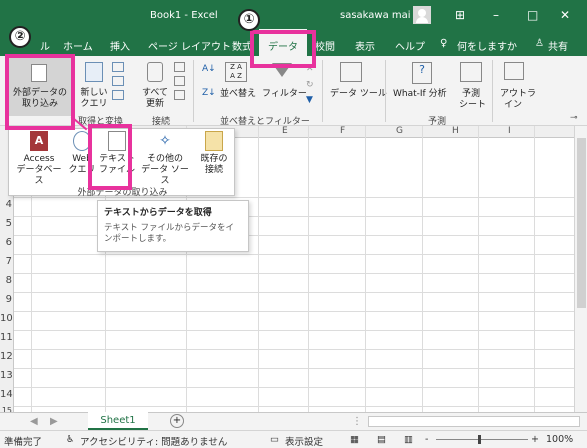  Describe the element at coordinates (7, 299) in the screenshot. I see `row-header: 9` at that location.